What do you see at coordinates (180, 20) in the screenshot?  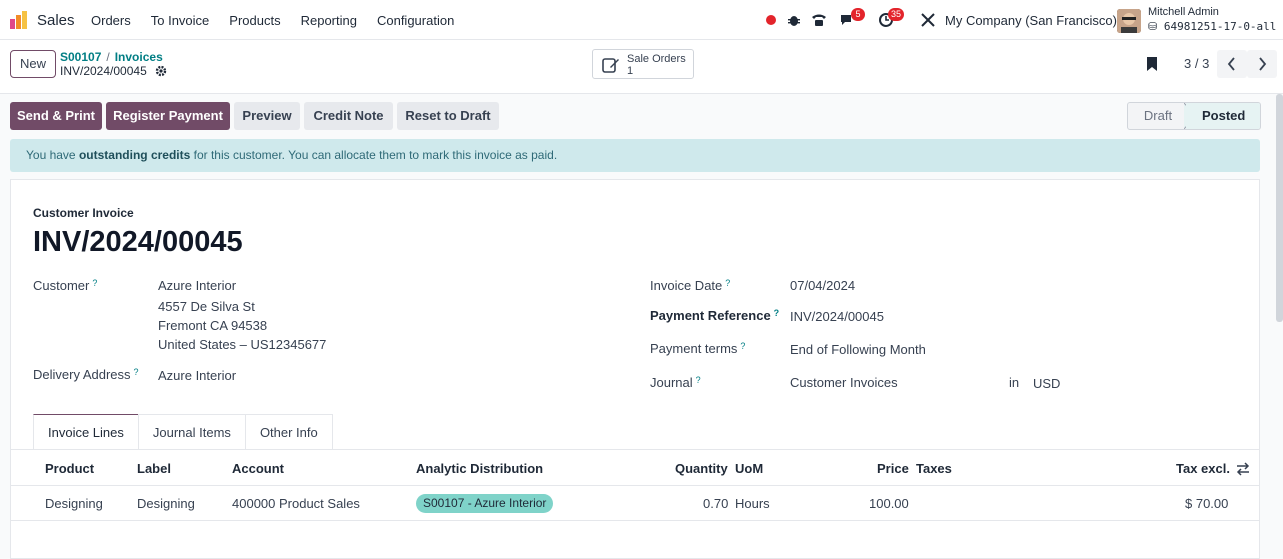 I see `menu-to-invoice: To Invoice` at bounding box center [180, 20].